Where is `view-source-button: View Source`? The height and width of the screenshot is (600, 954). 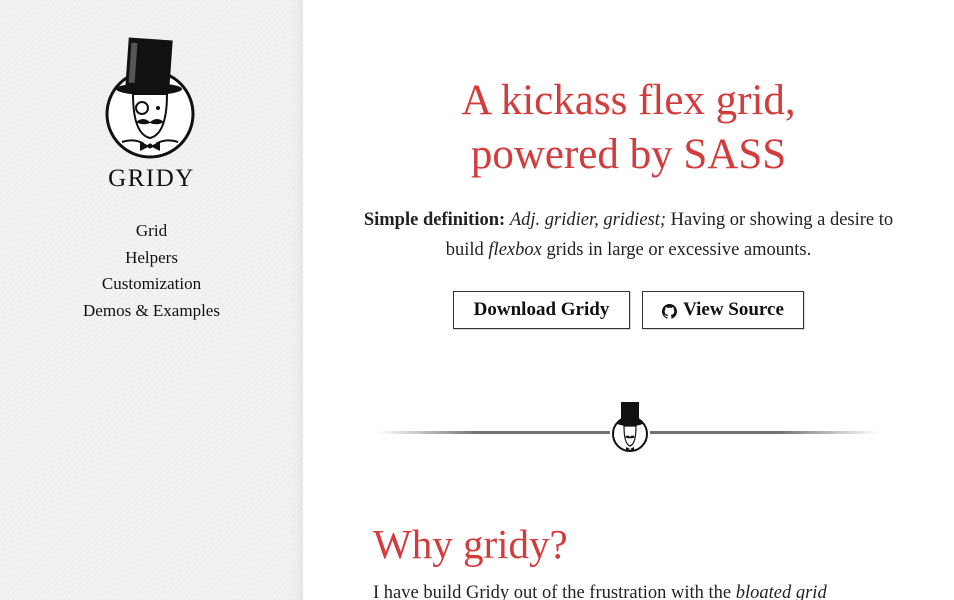 view-source-button: View Source is located at coordinates (723, 310).